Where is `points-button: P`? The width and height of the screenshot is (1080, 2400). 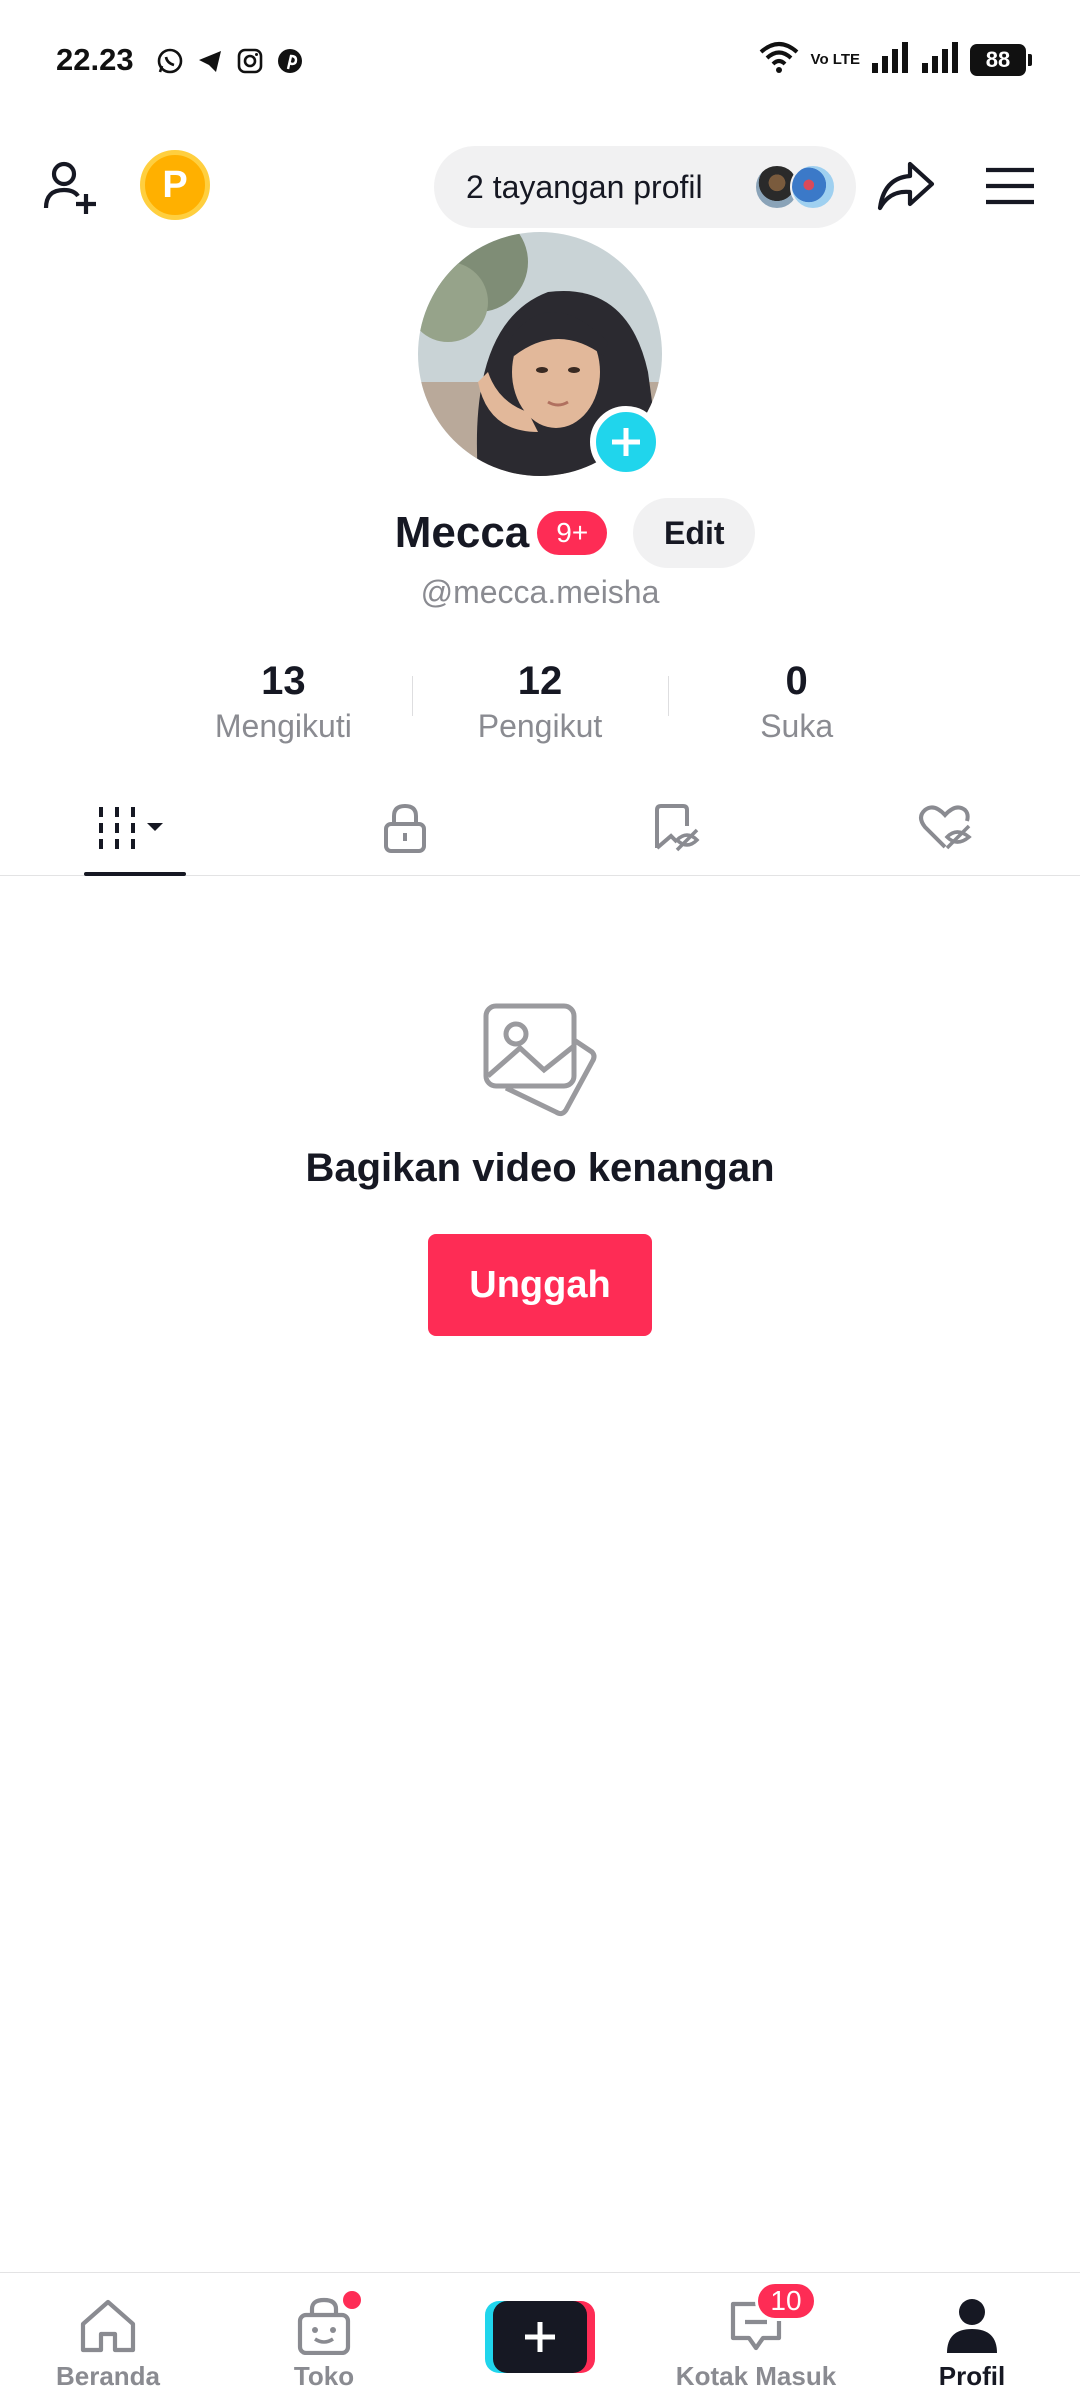 points-button: P is located at coordinates (175, 185).